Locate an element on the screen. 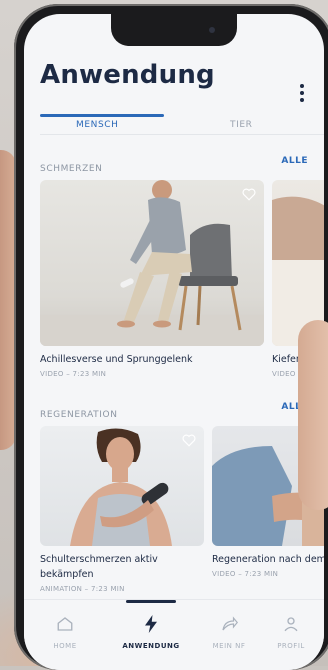 The height and width of the screenshot is (670, 328). lightning-icon is located at coordinates (151, 624).